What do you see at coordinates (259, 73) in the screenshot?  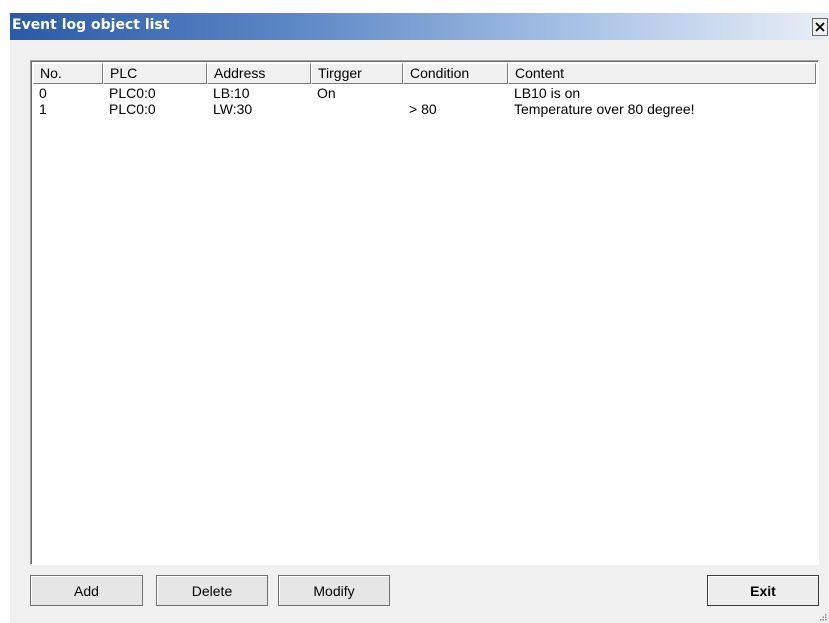 I see `column-header-address: Address` at bounding box center [259, 73].